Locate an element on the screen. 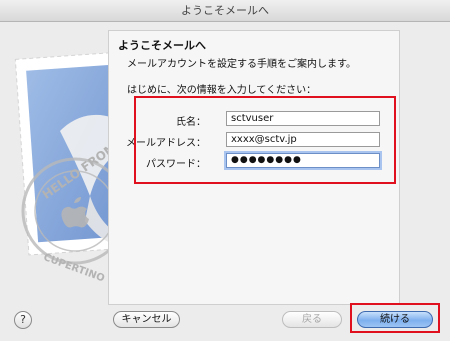 The height and width of the screenshot is (341, 450). window-title-bar: ようこそメールへ is located at coordinates (225, 11).